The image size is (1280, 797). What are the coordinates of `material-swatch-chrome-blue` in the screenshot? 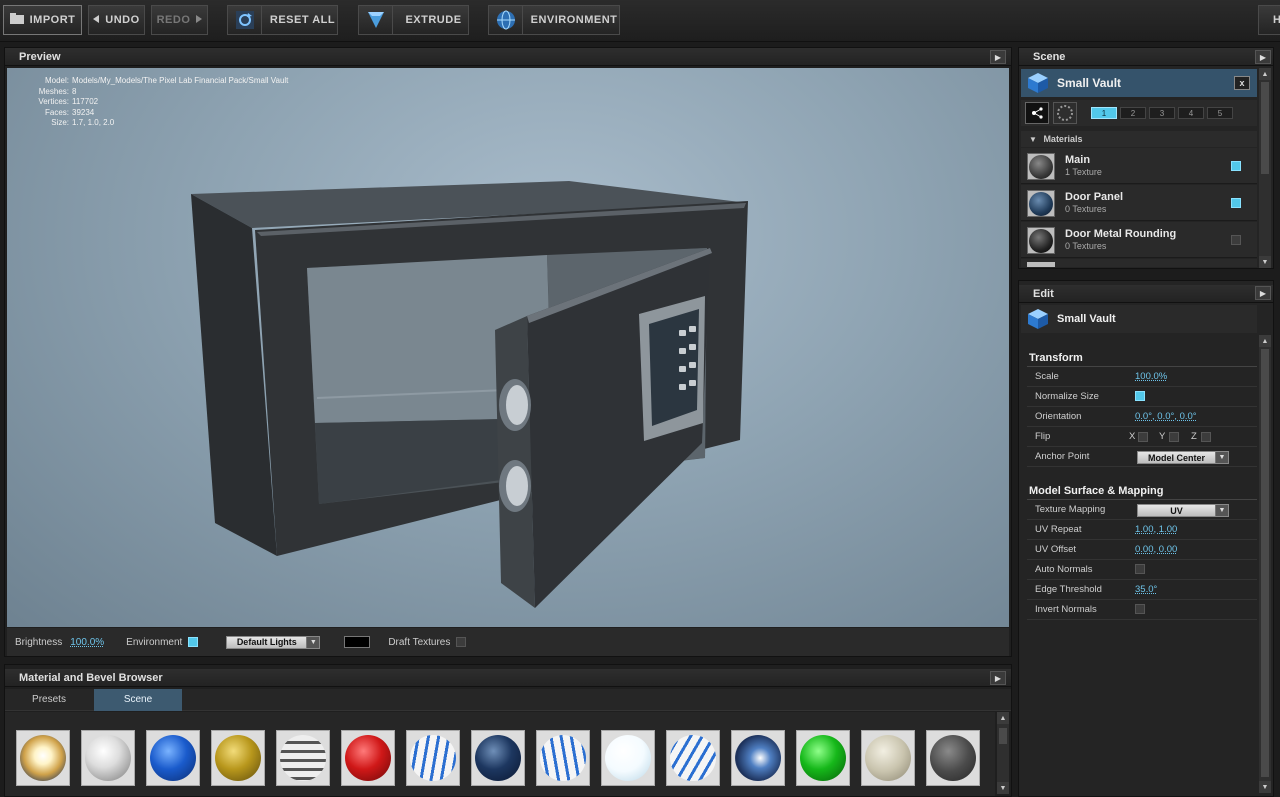 It's located at (758, 758).